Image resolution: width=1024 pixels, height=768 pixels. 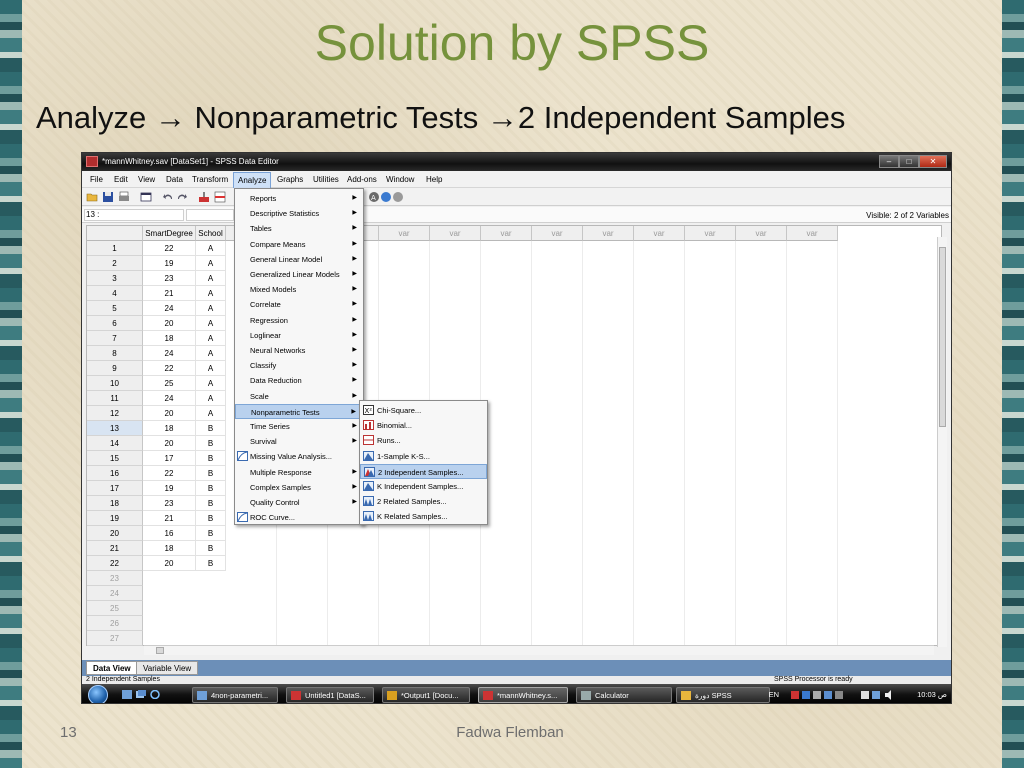 I want to click on analyze-menu-item-time-series: Time Series ▶, so click(x=299, y=426).